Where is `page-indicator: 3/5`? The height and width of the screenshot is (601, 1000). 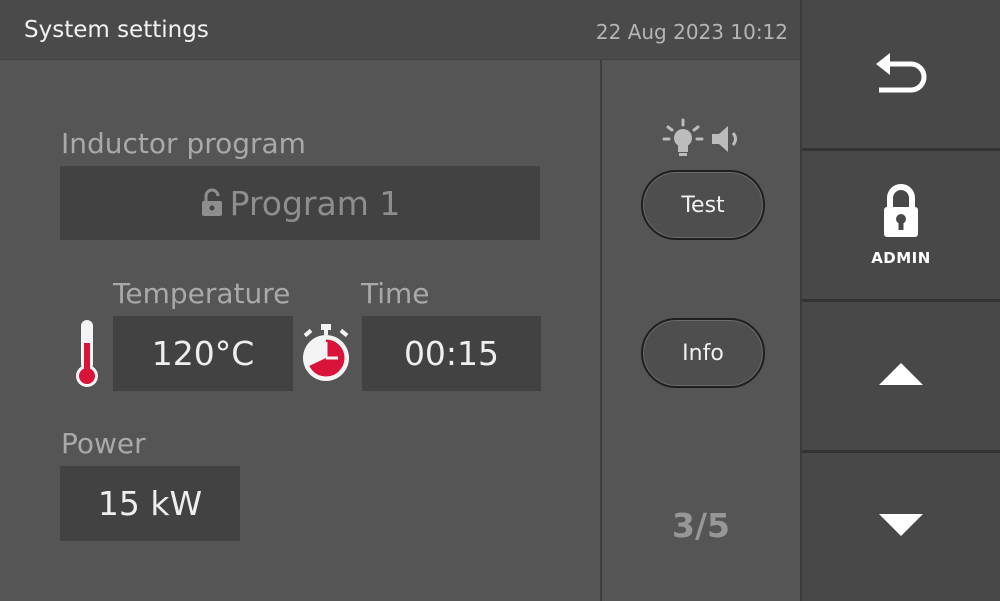 page-indicator: 3/5 is located at coordinates (701, 525).